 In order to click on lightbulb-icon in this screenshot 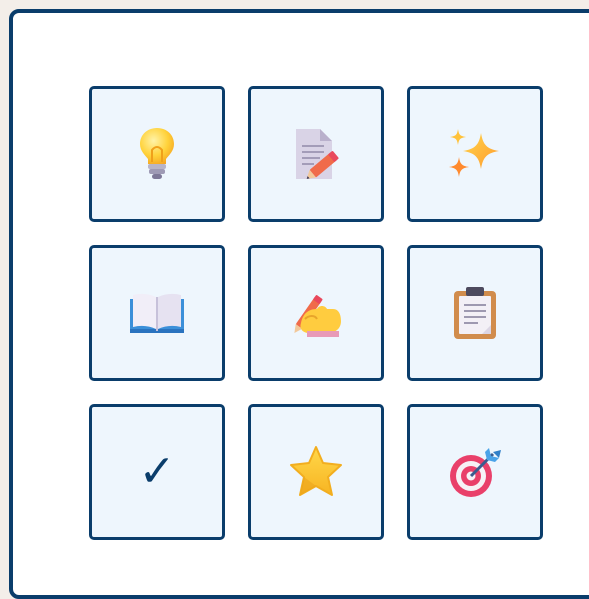, I will do `click(157, 153)`.